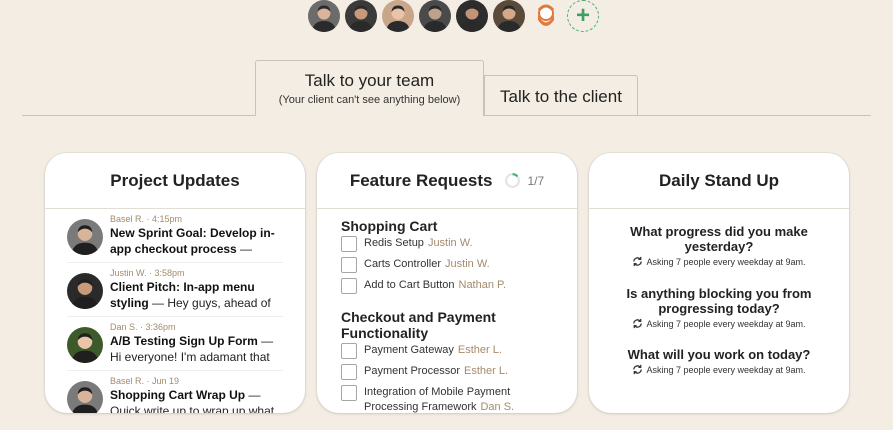 This screenshot has height=430, width=893. I want to click on question-title: What progress did you make yesterday?, so click(719, 239).